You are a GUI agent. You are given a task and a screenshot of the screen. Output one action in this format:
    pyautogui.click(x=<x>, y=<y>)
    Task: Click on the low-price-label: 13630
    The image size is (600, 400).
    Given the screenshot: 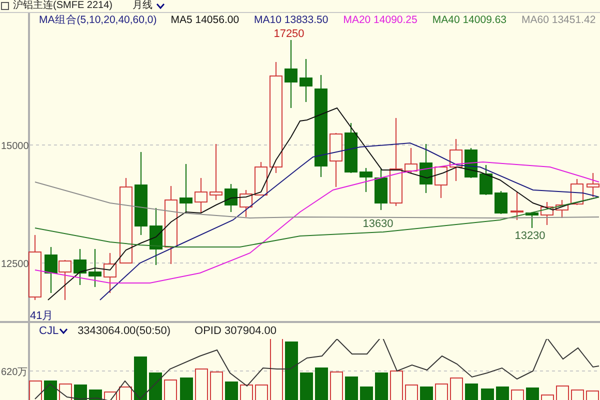 What is the action you would take?
    pyautogui.click(x=378, y=224)
    